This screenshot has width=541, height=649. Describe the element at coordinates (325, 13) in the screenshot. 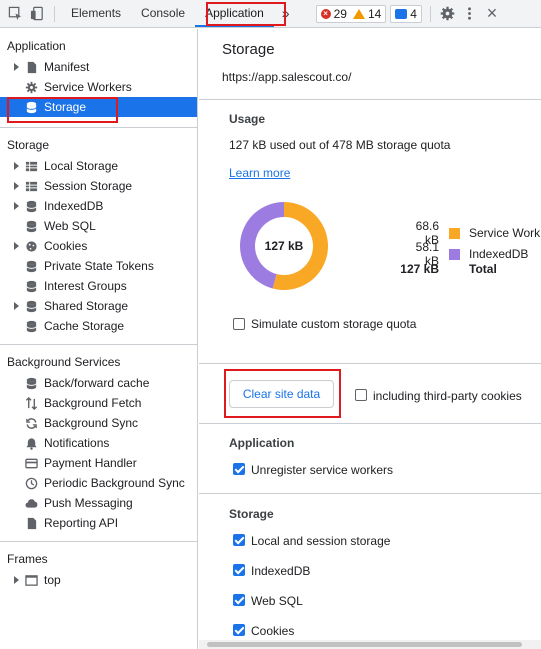

I see `error-icon: ×` at that location.